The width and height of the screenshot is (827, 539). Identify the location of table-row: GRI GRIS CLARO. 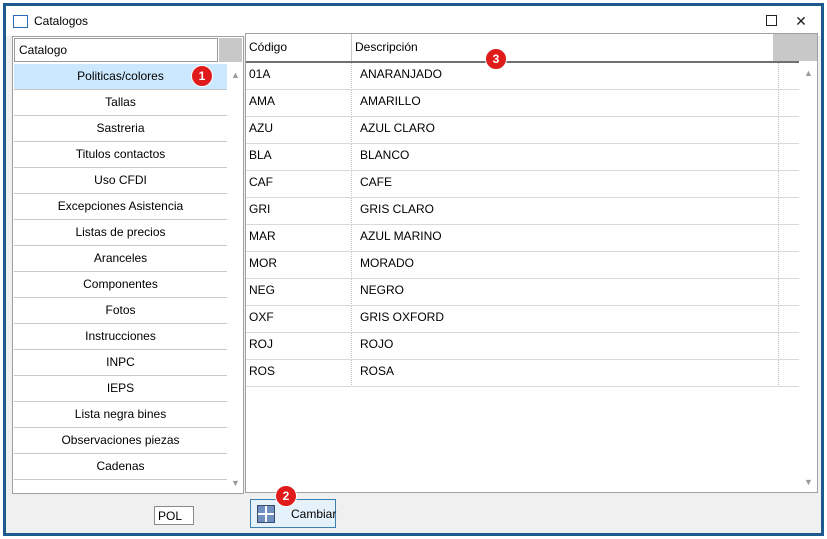
(522, 211).